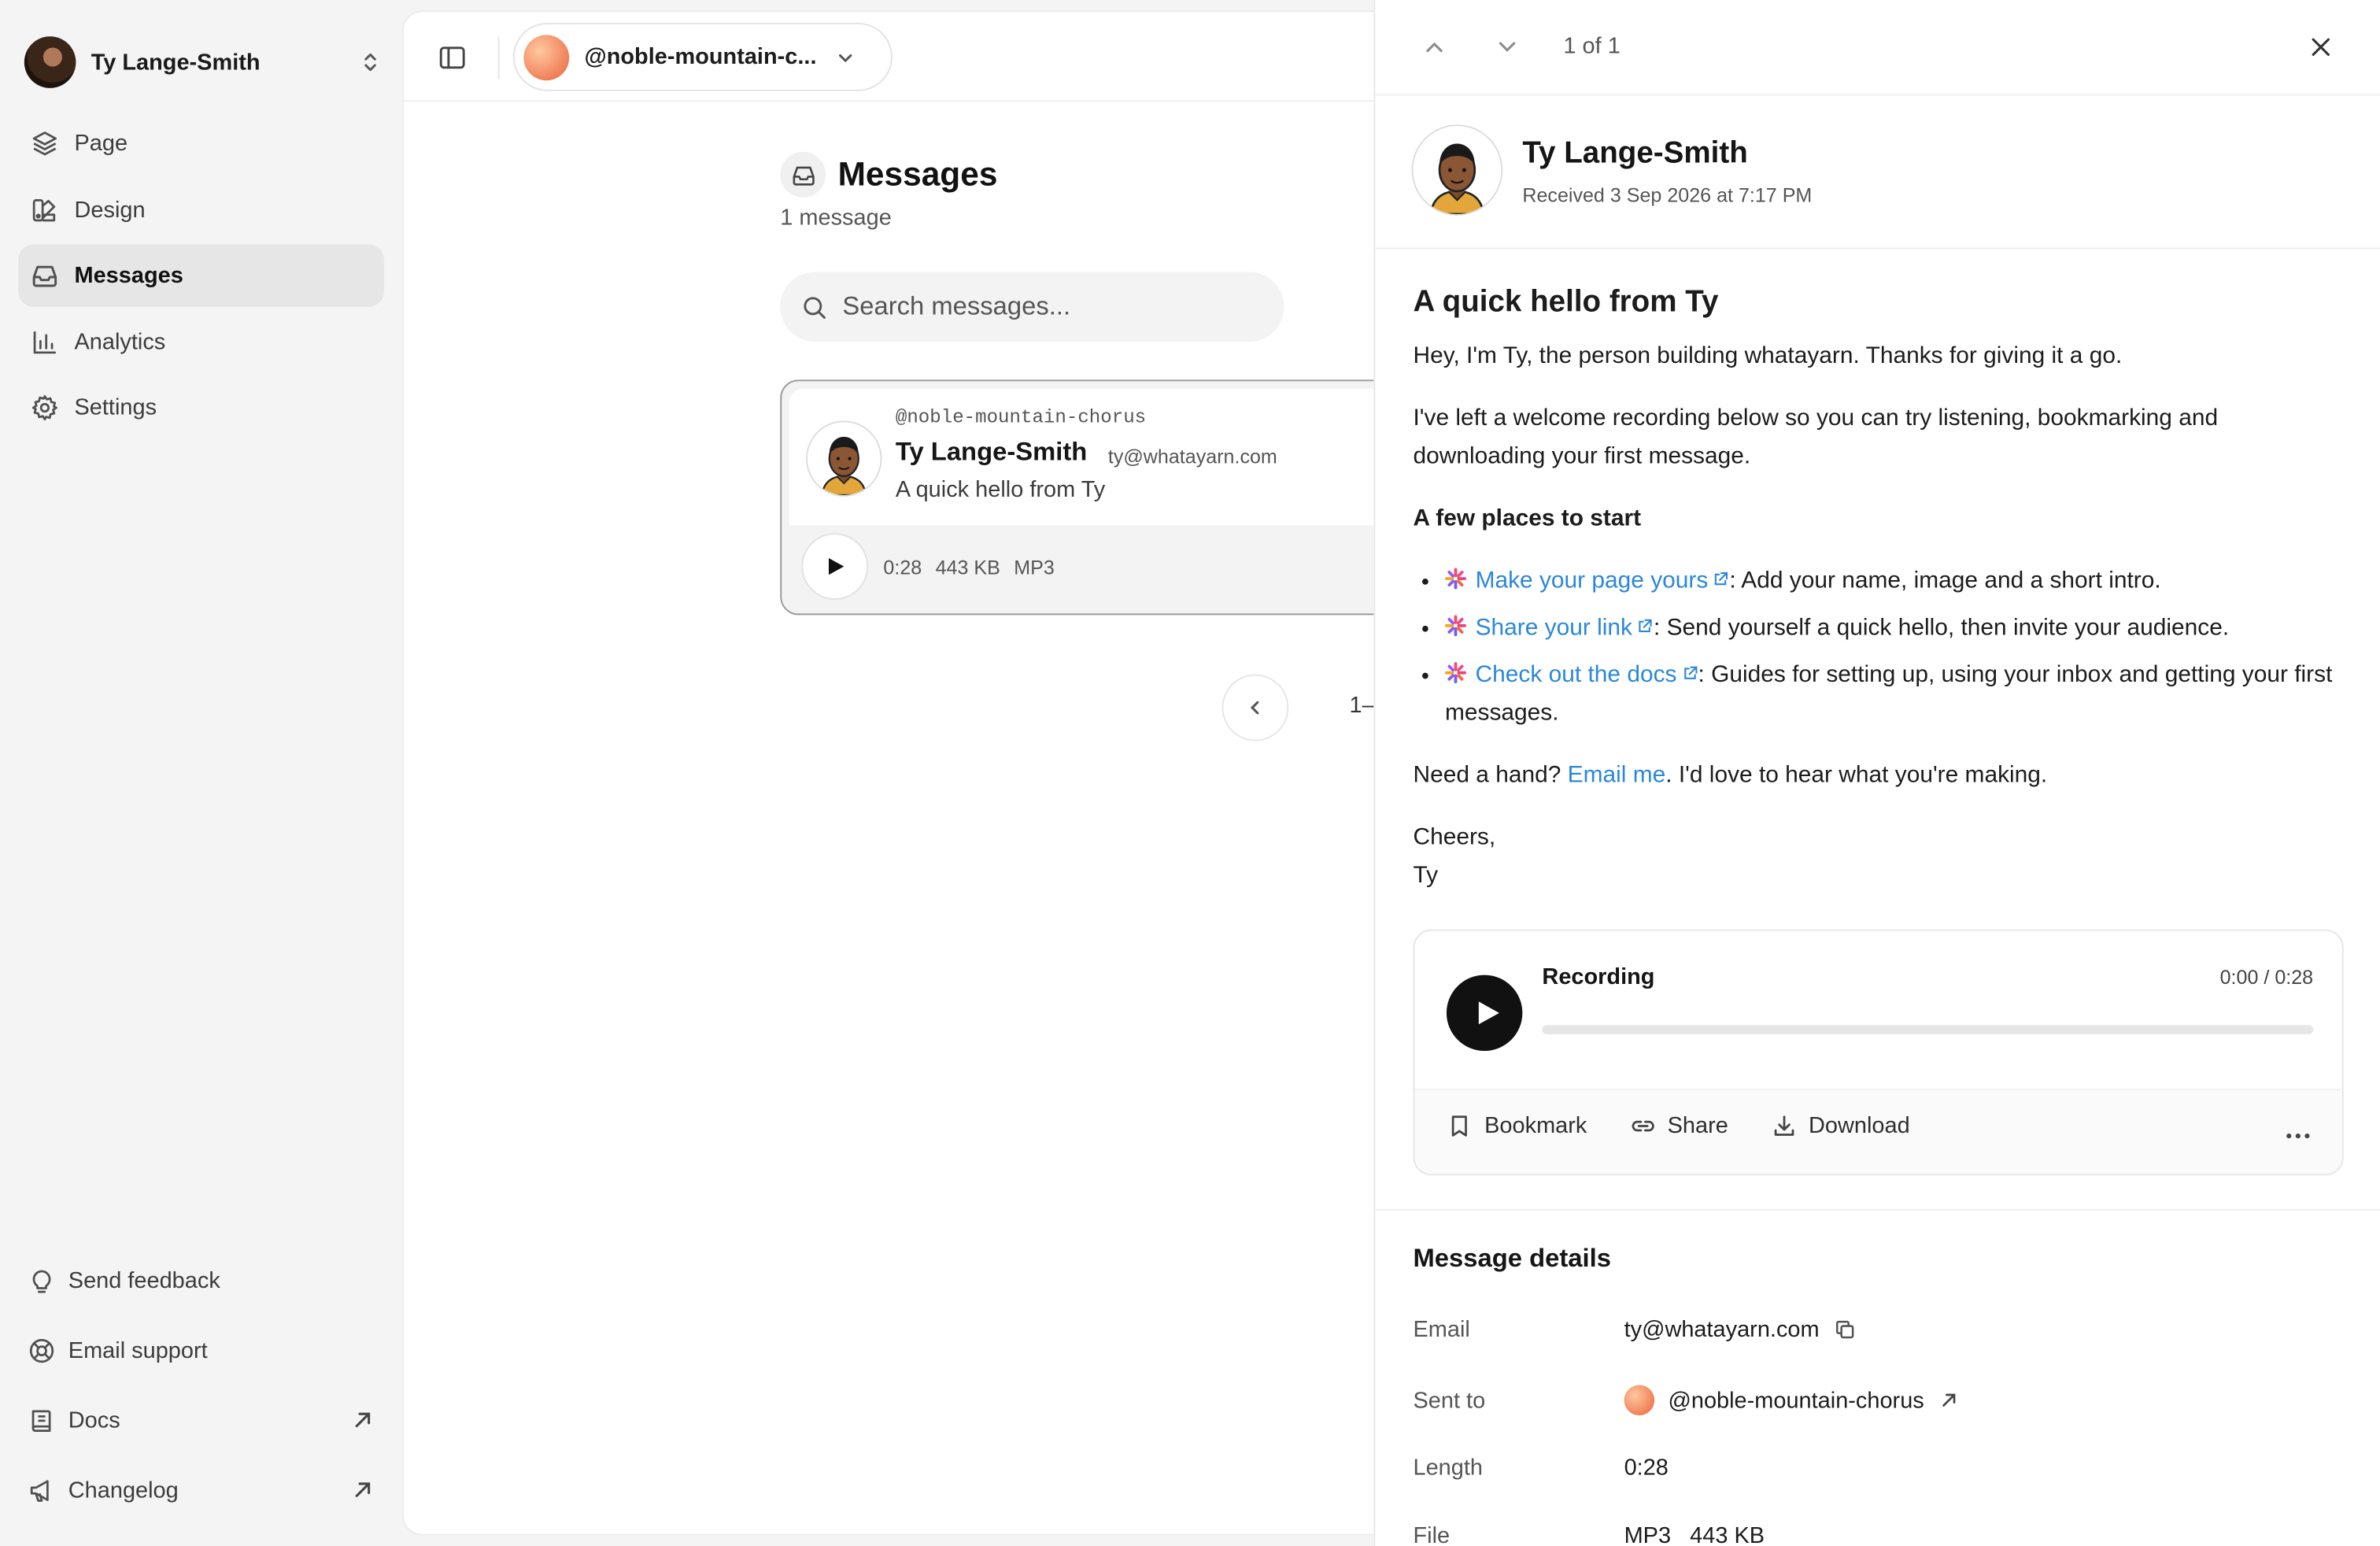  Describe the element at coordinates (1617, 775) in the screenshot. I see `email-me-link: Email me` at that location.